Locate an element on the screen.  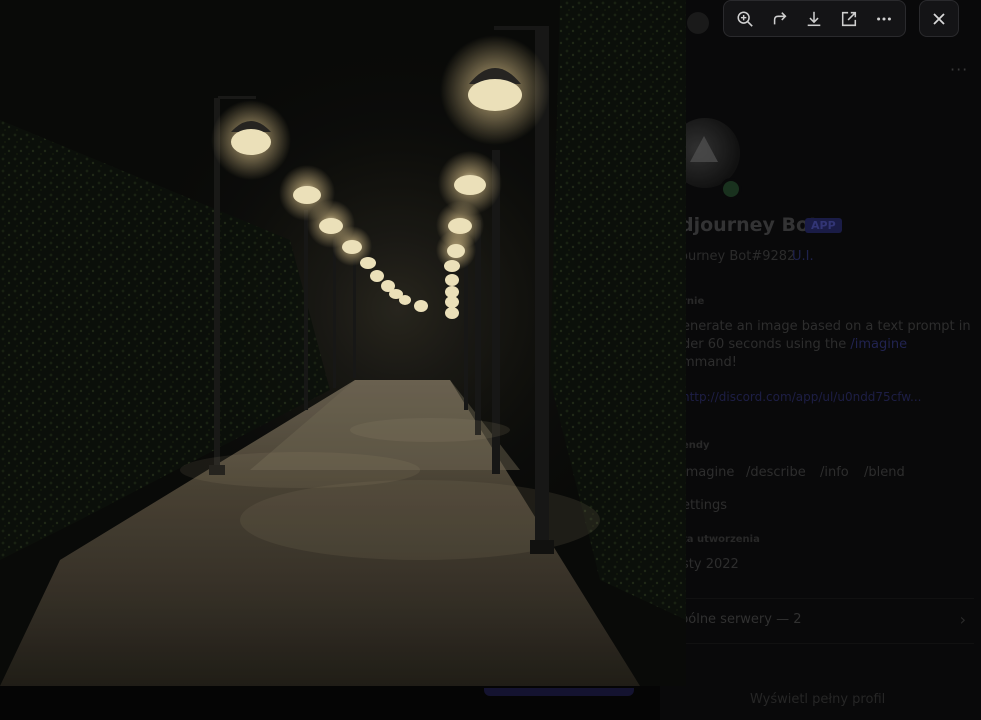
download-button is located at coordinates (814, 19).